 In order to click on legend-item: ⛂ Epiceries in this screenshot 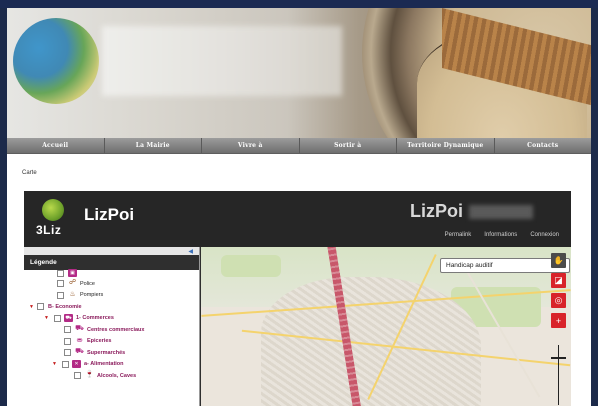, I will do `click(111, 342)`.